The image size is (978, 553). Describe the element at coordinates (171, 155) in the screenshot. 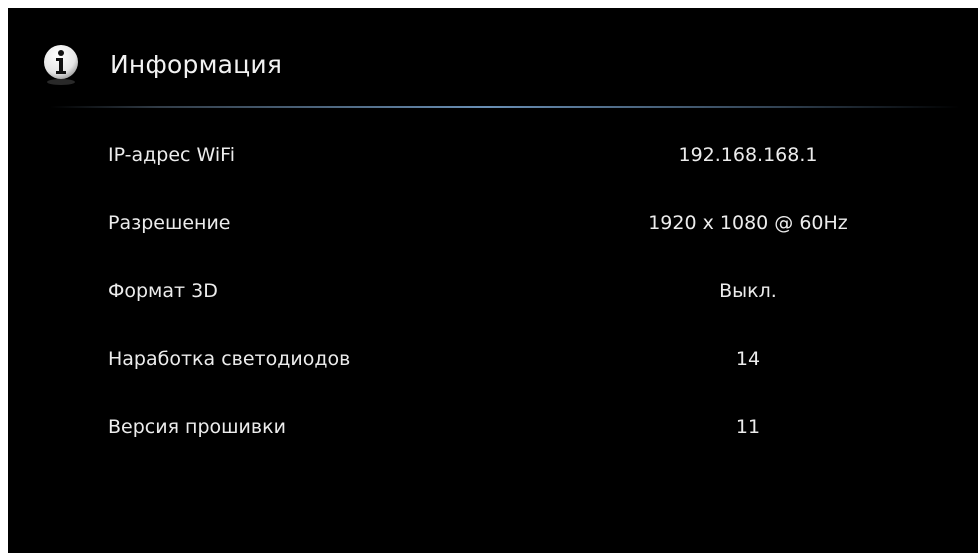

I see `info-label: IP-адрес WiFi` at that location.